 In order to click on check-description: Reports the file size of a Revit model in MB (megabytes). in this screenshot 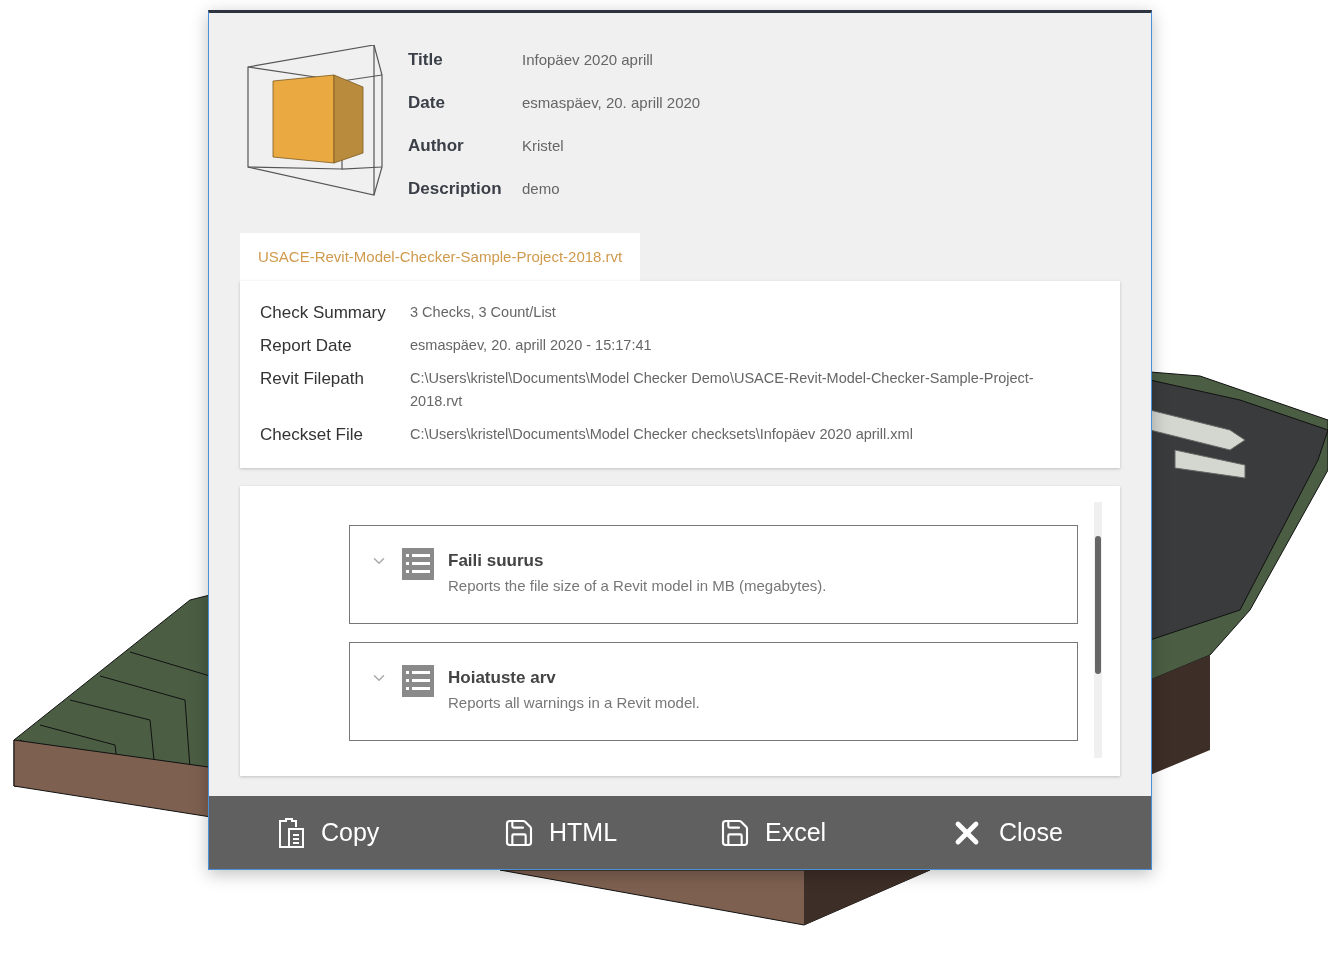, I will do `click(637, 585)`.